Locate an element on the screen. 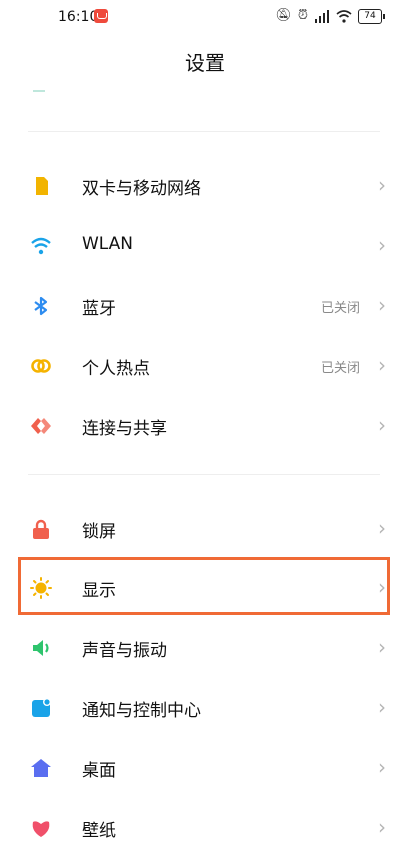 The width and height of the screenshot is (410, 858). app-notification-icon is located at coordinates (101, 16).